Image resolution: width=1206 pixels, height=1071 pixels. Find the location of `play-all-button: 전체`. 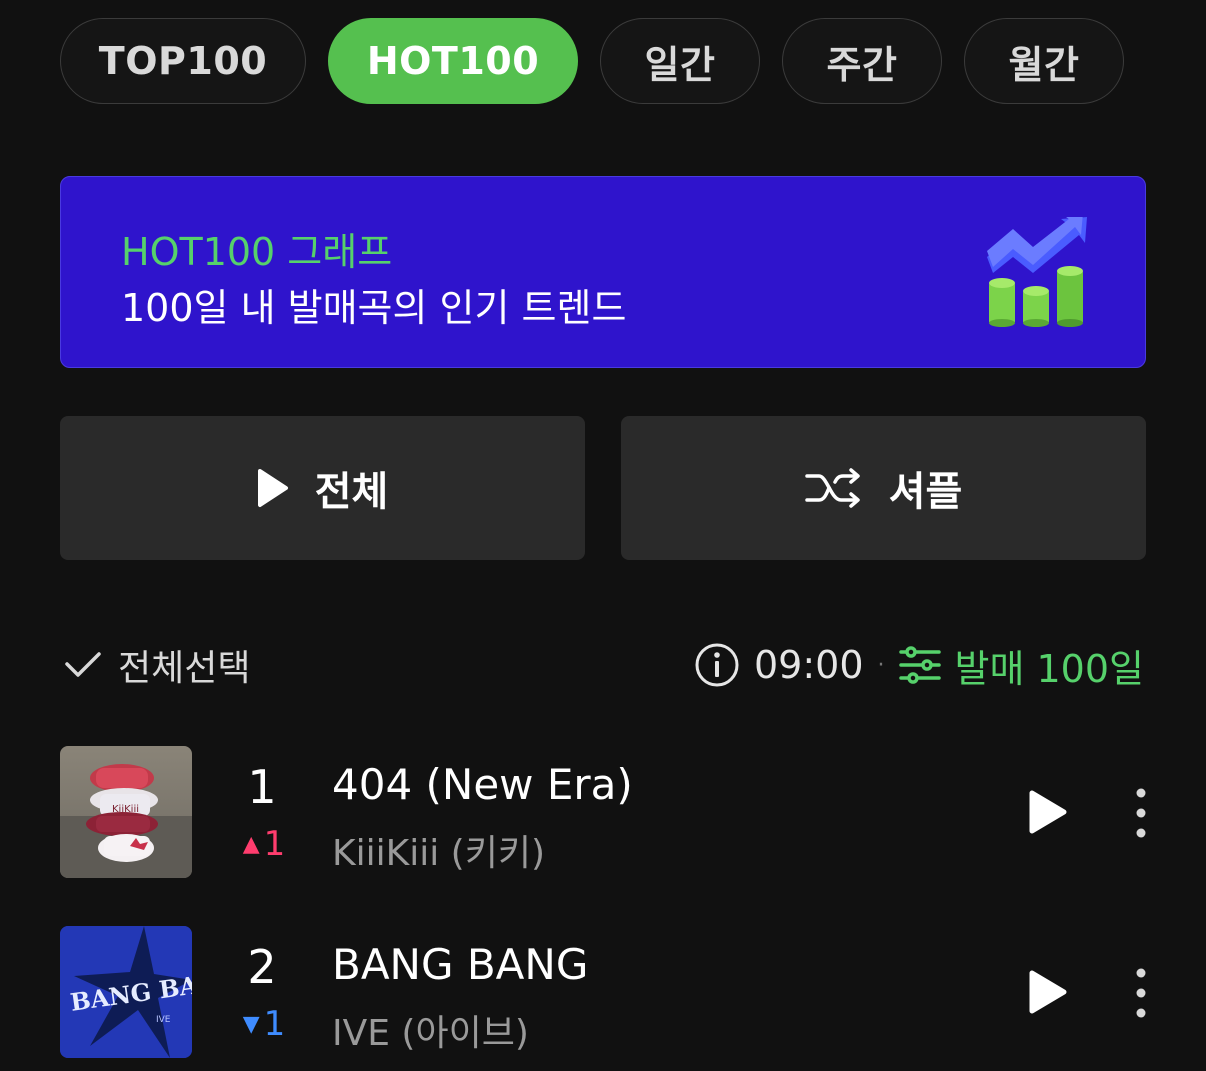

play-all-button: 전체 is located at coordinates (322, 488).